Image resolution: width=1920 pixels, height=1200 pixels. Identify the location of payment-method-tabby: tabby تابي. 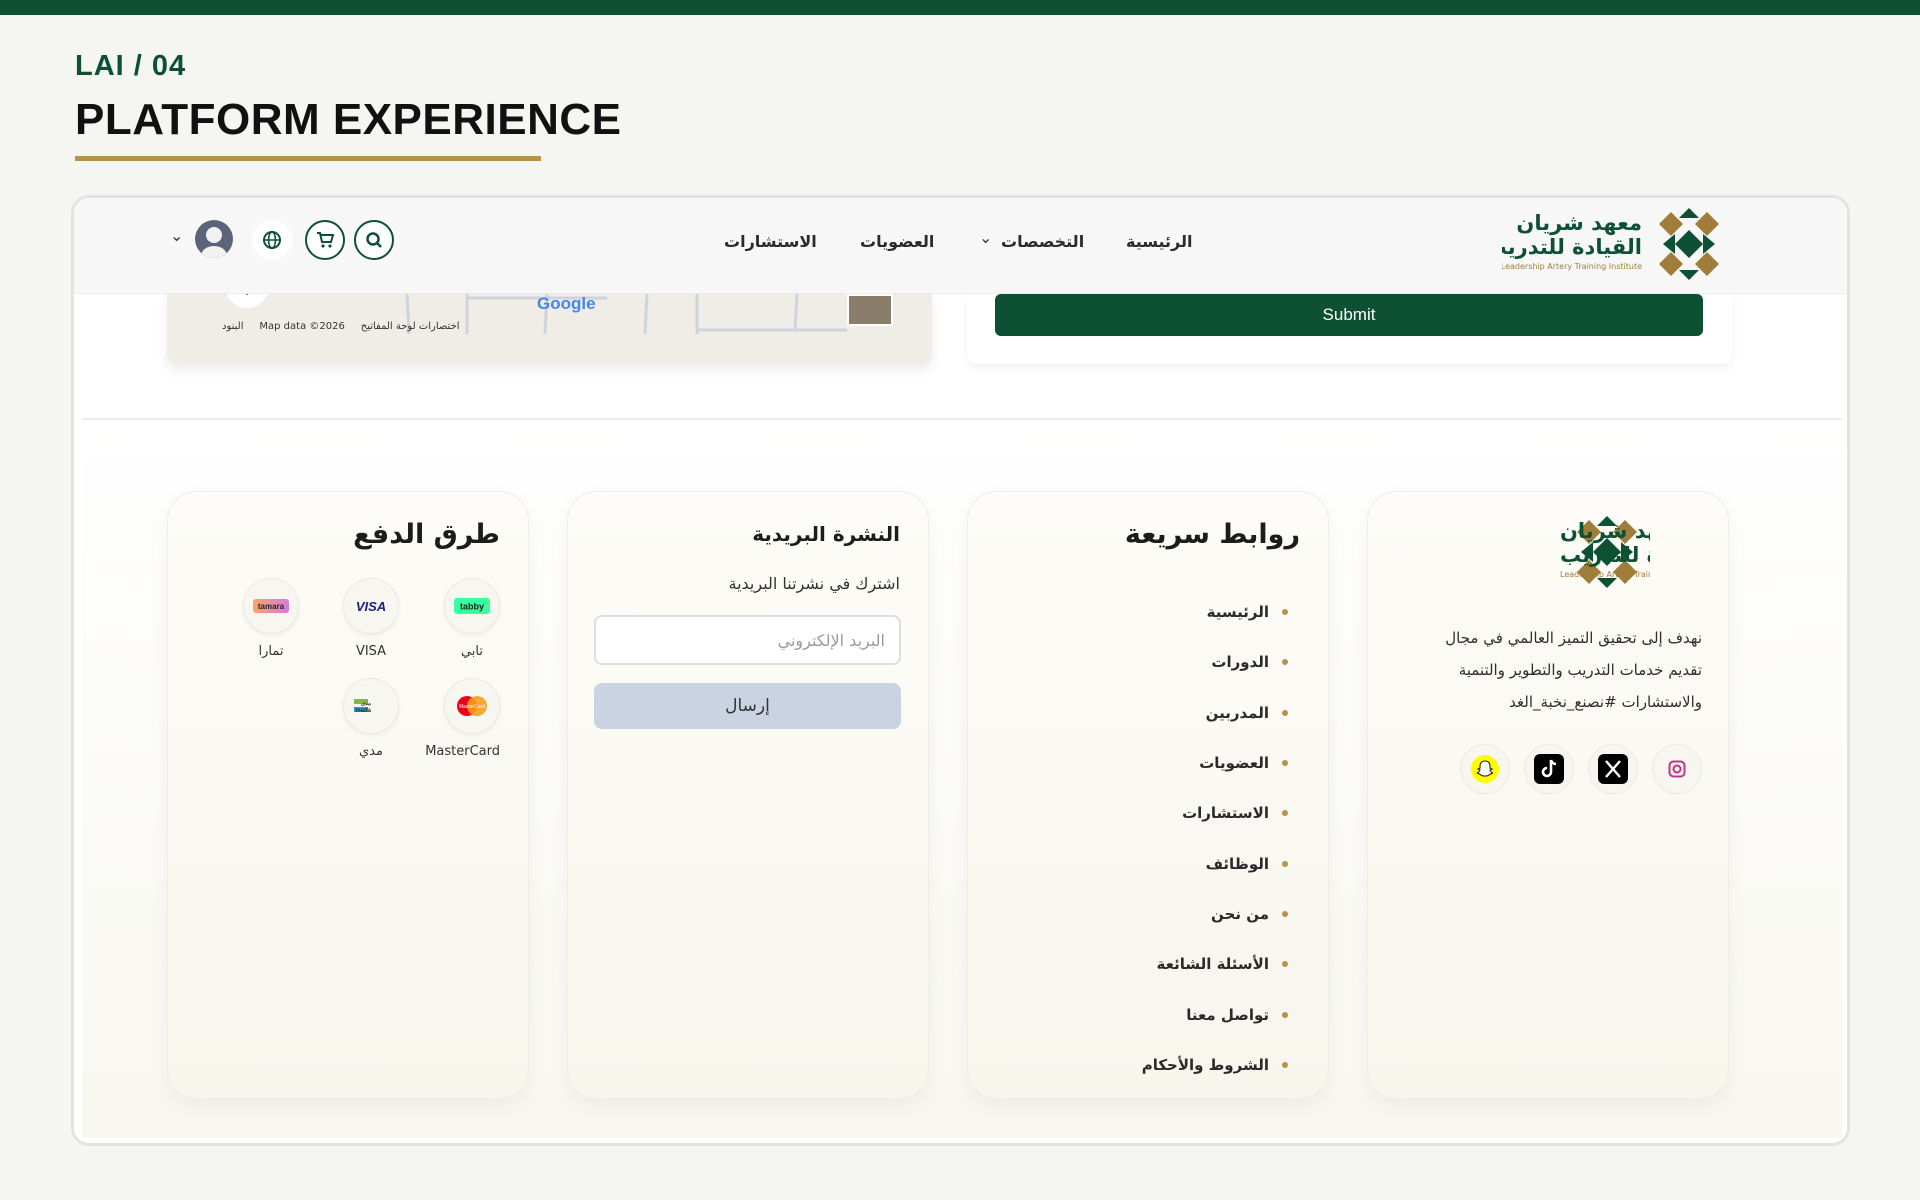
(472, 618).